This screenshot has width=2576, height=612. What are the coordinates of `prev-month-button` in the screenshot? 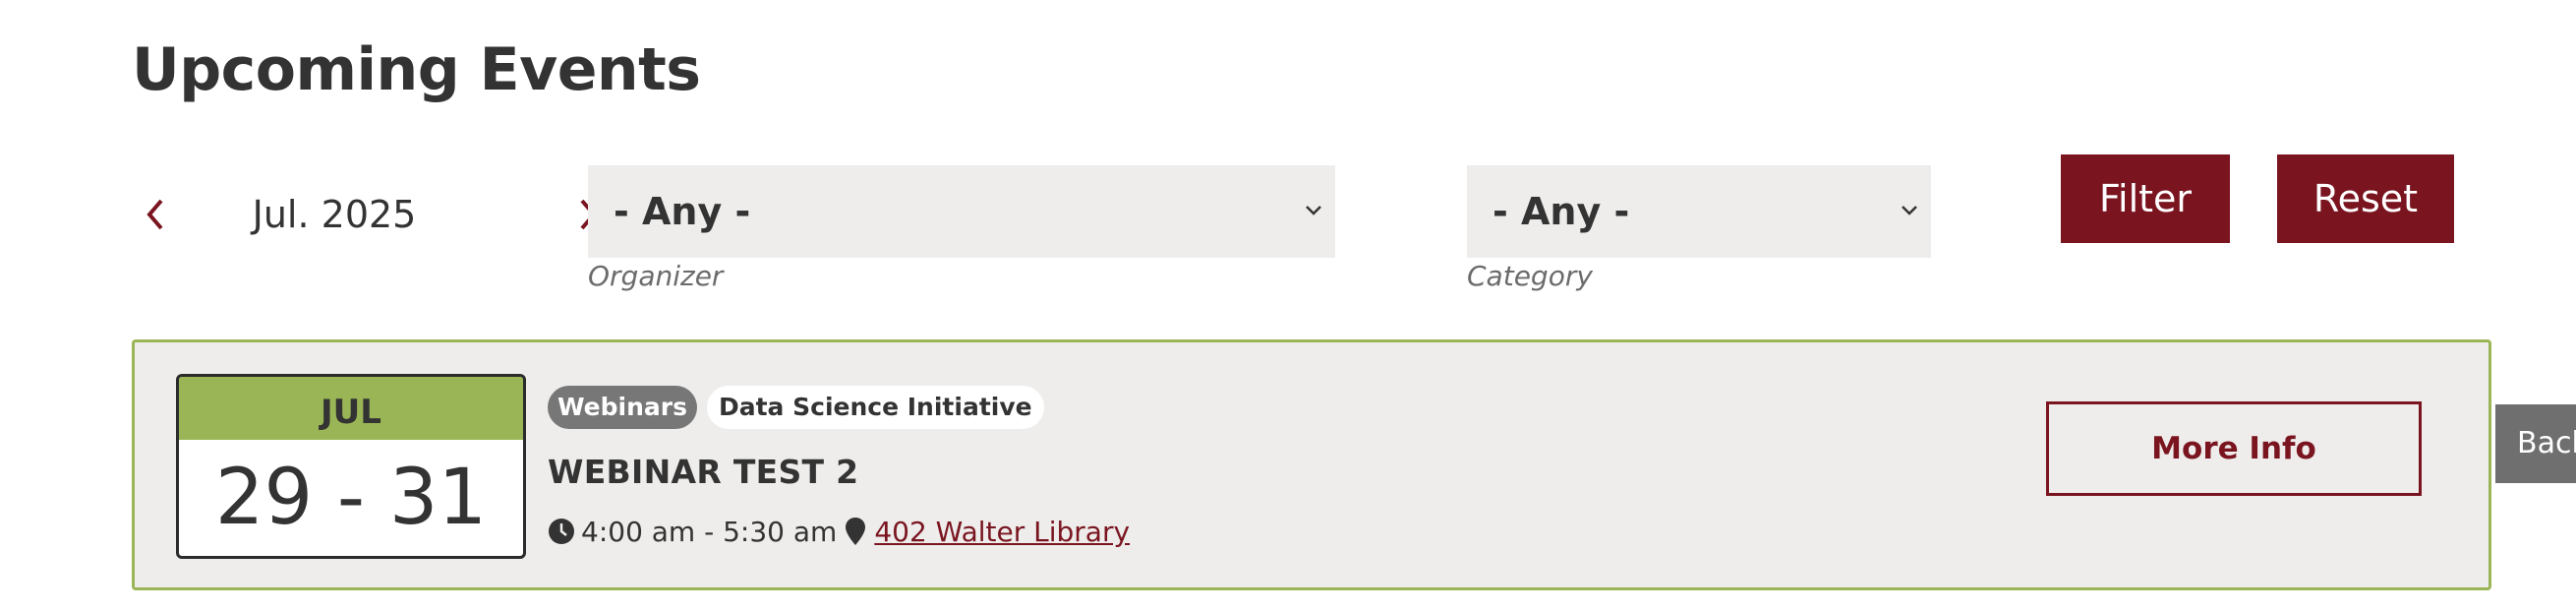 It's located at (155, 214).